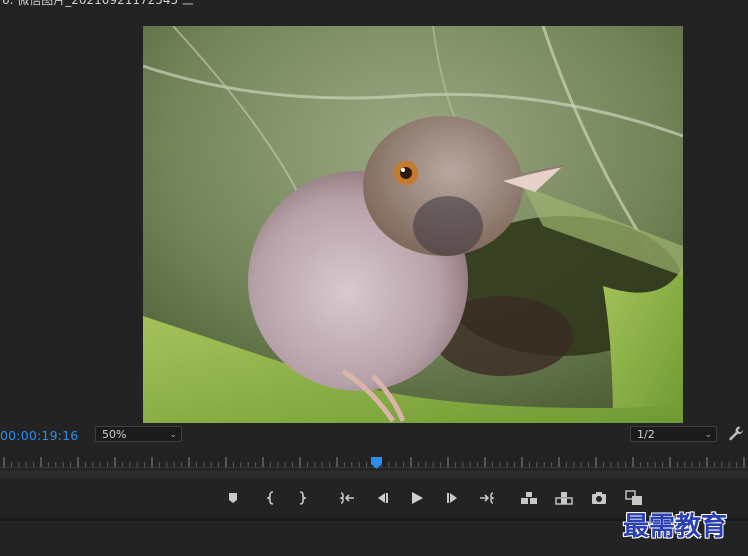 The image size is (748, 556). Describe the element at coordinates (736, 434) in the screenshot. I see `wrench-icon` at that location.